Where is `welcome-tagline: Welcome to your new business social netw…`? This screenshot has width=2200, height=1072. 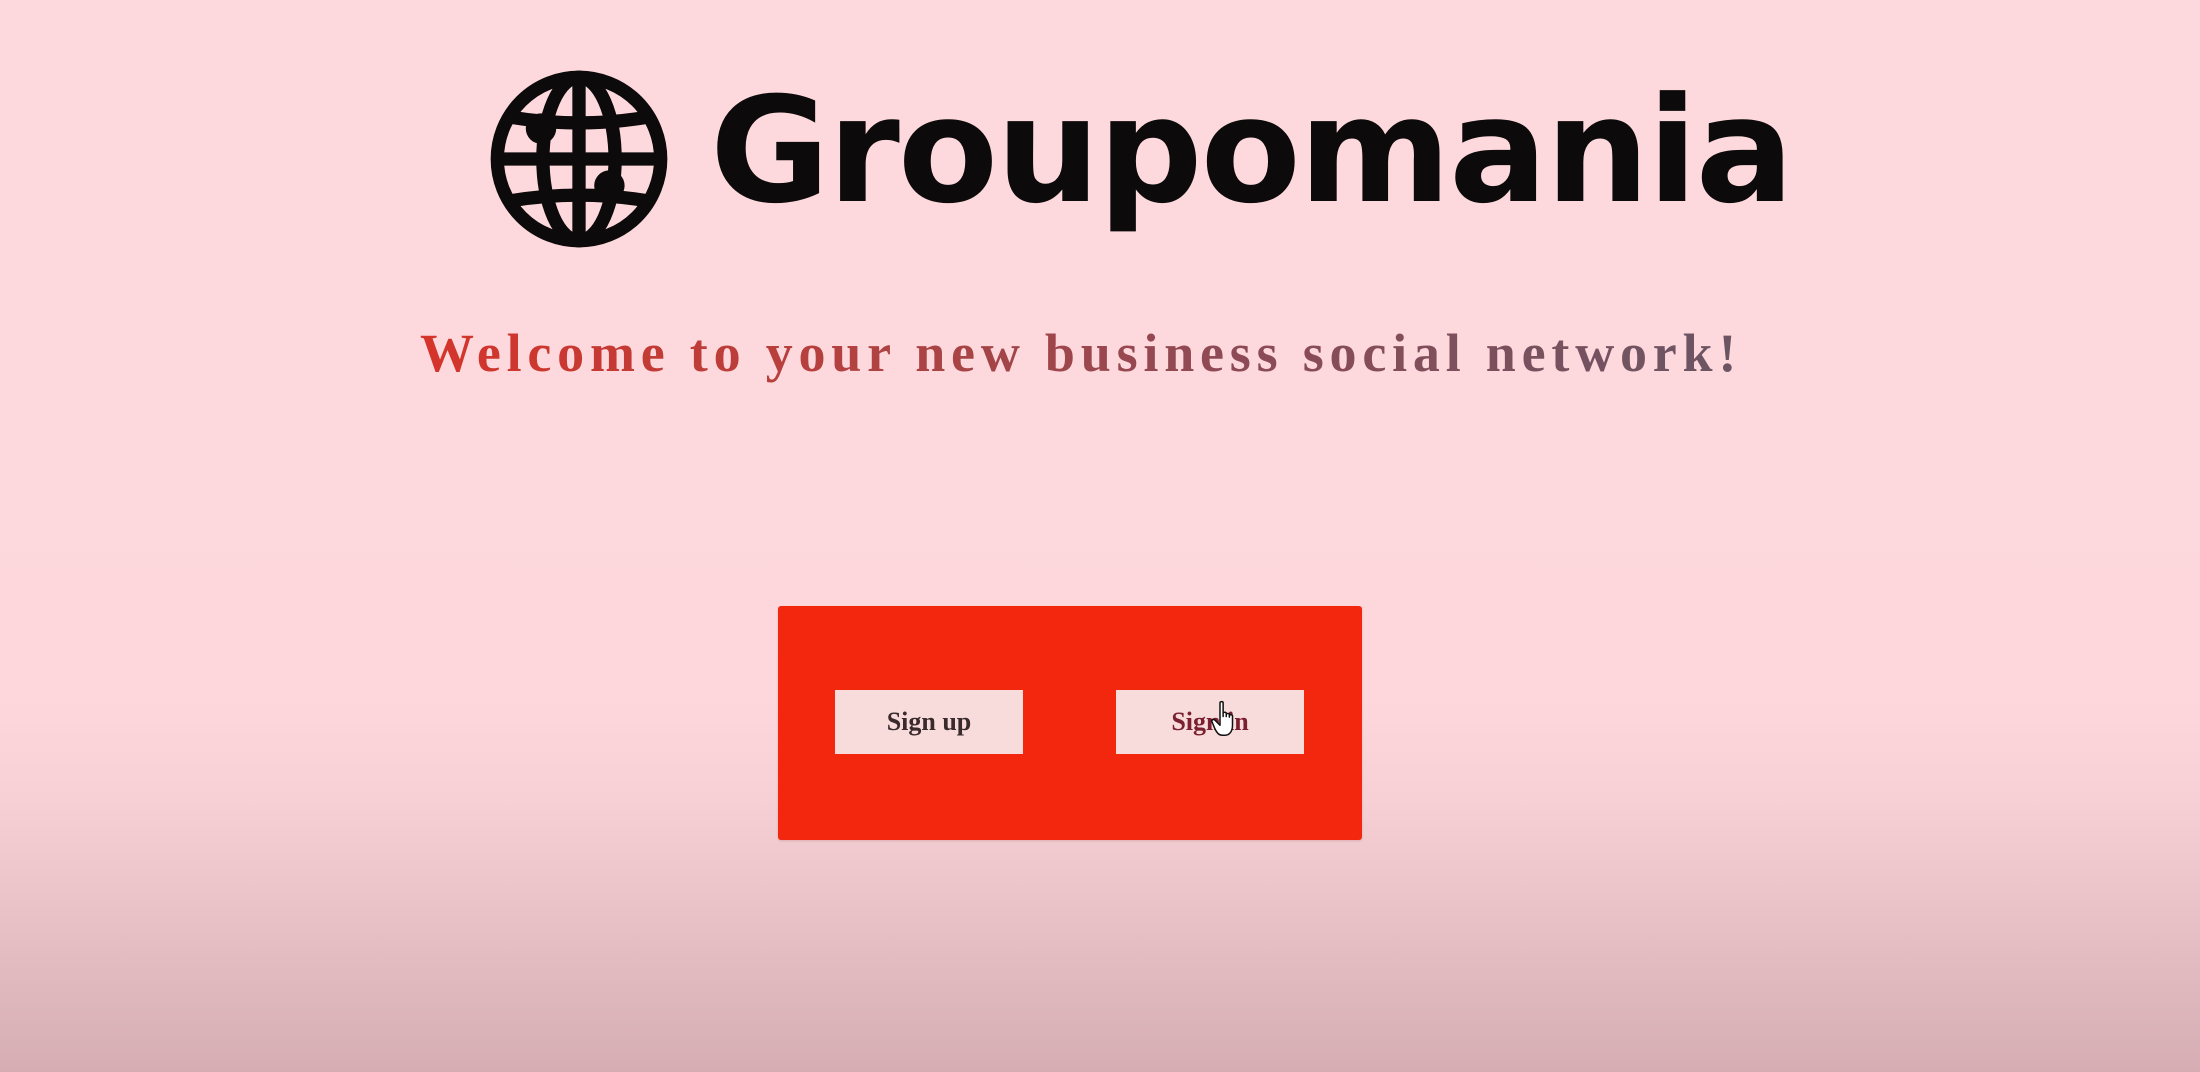 welcome-tagline: Welcome to your new business social netw… is located at coordinates (1081, 353).